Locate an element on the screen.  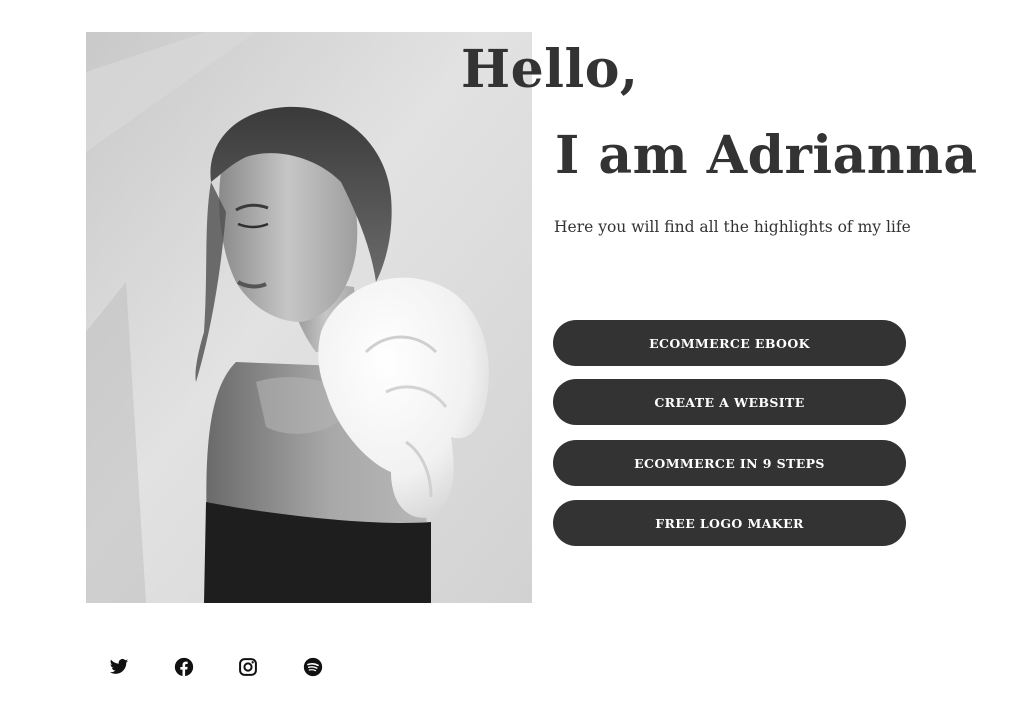
twitter-icon is located at coordinates (119, 667).